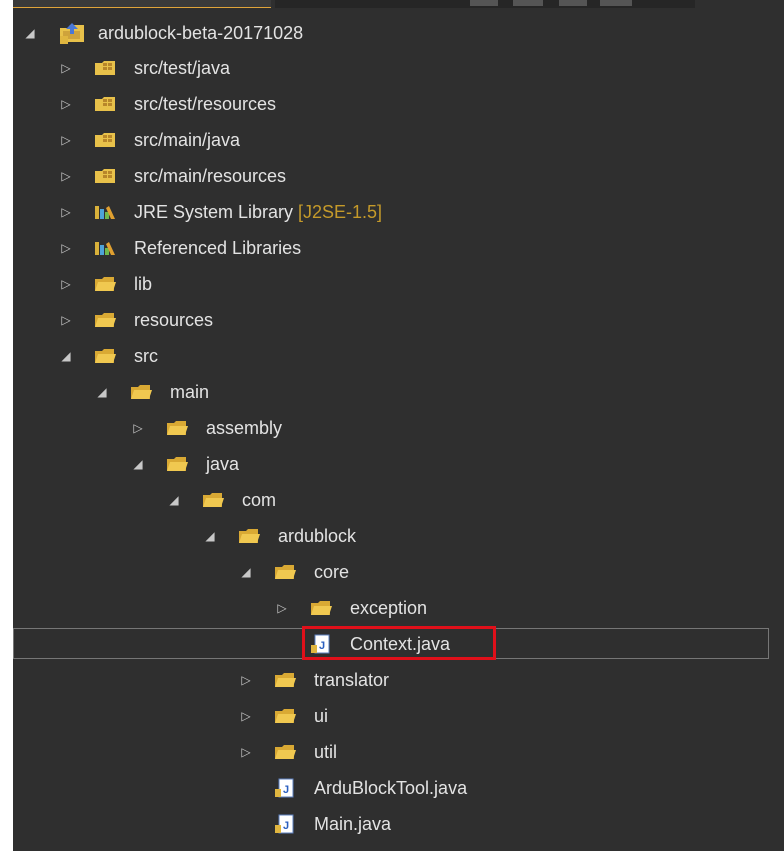  What do you see at coordinates (388, 608) in the screenshot?
I see `tree-item-label: exception` at bounding box center [388, 608].